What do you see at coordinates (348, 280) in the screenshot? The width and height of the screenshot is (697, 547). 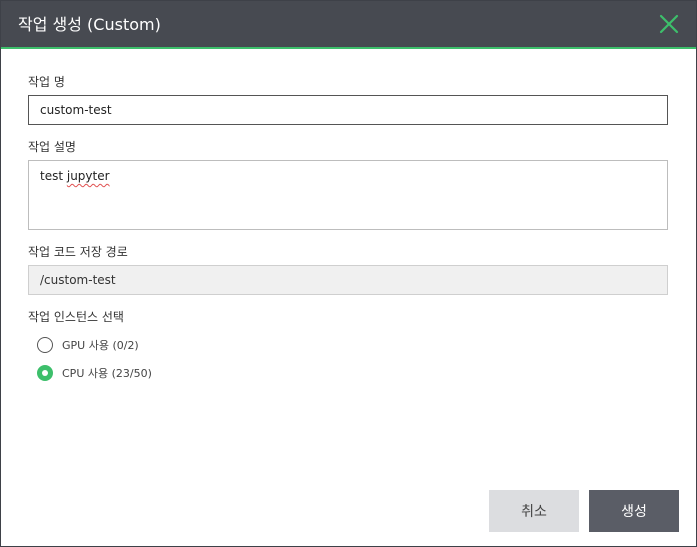 I see `code-path-input: /custom-test` at bounding box center [348, 280].